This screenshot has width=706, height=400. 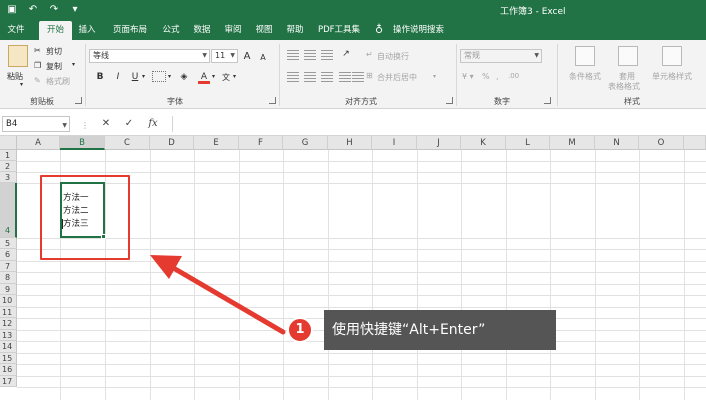 I want to click on copy-icon: ❐, so click(x=37, y=65).